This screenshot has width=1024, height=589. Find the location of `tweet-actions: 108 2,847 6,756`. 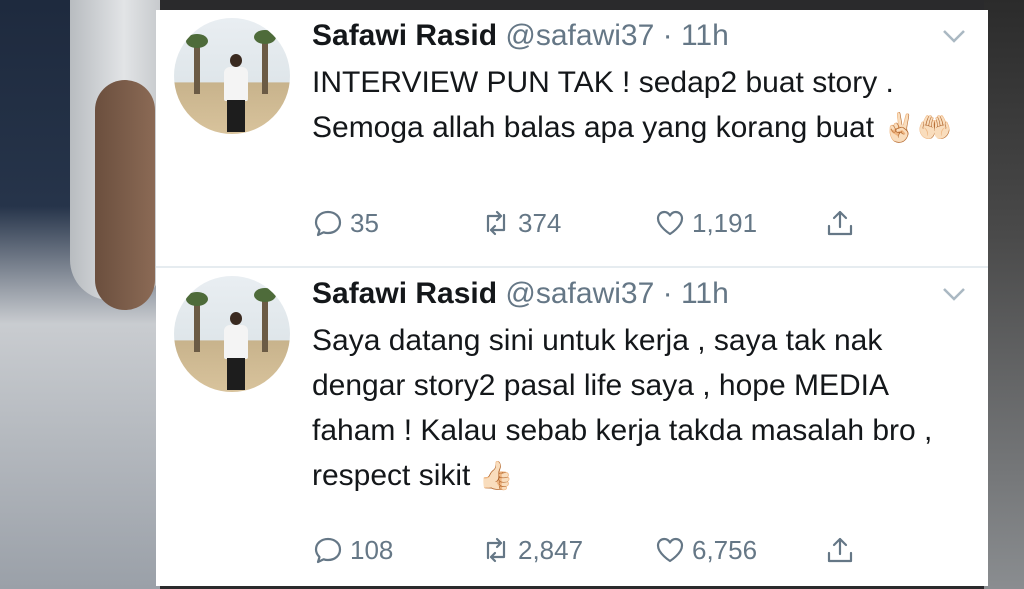

tweet-actions: 108 2,847 6,756 is located at coordinates (652, 550).